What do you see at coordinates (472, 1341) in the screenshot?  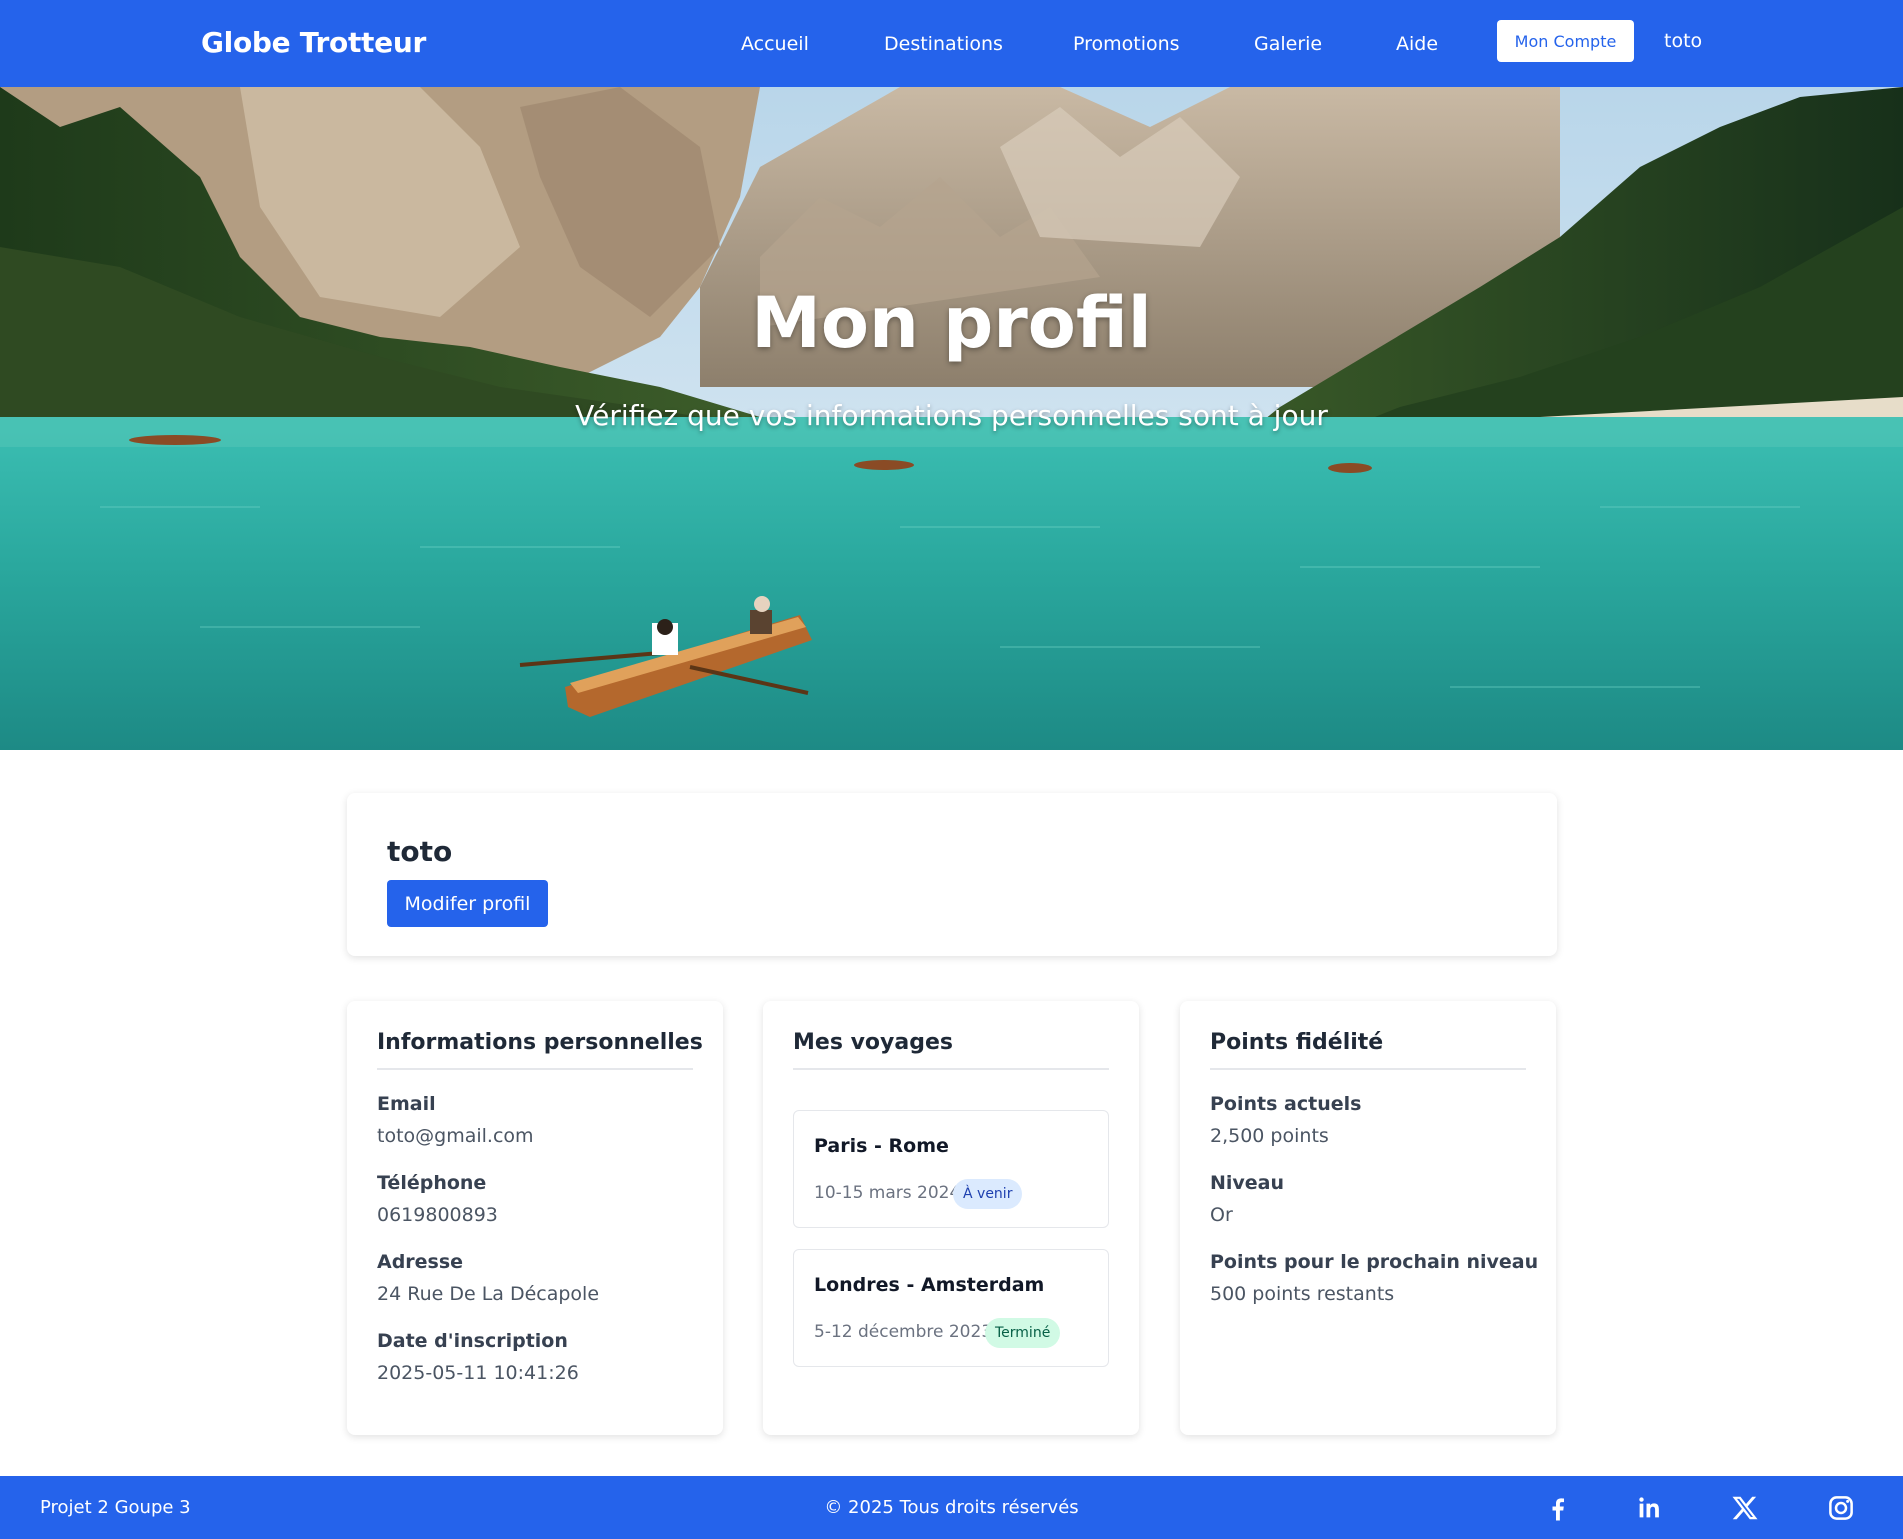 I see `signup-date-label: Date d'inscription` at bounding box center [472, 1341].